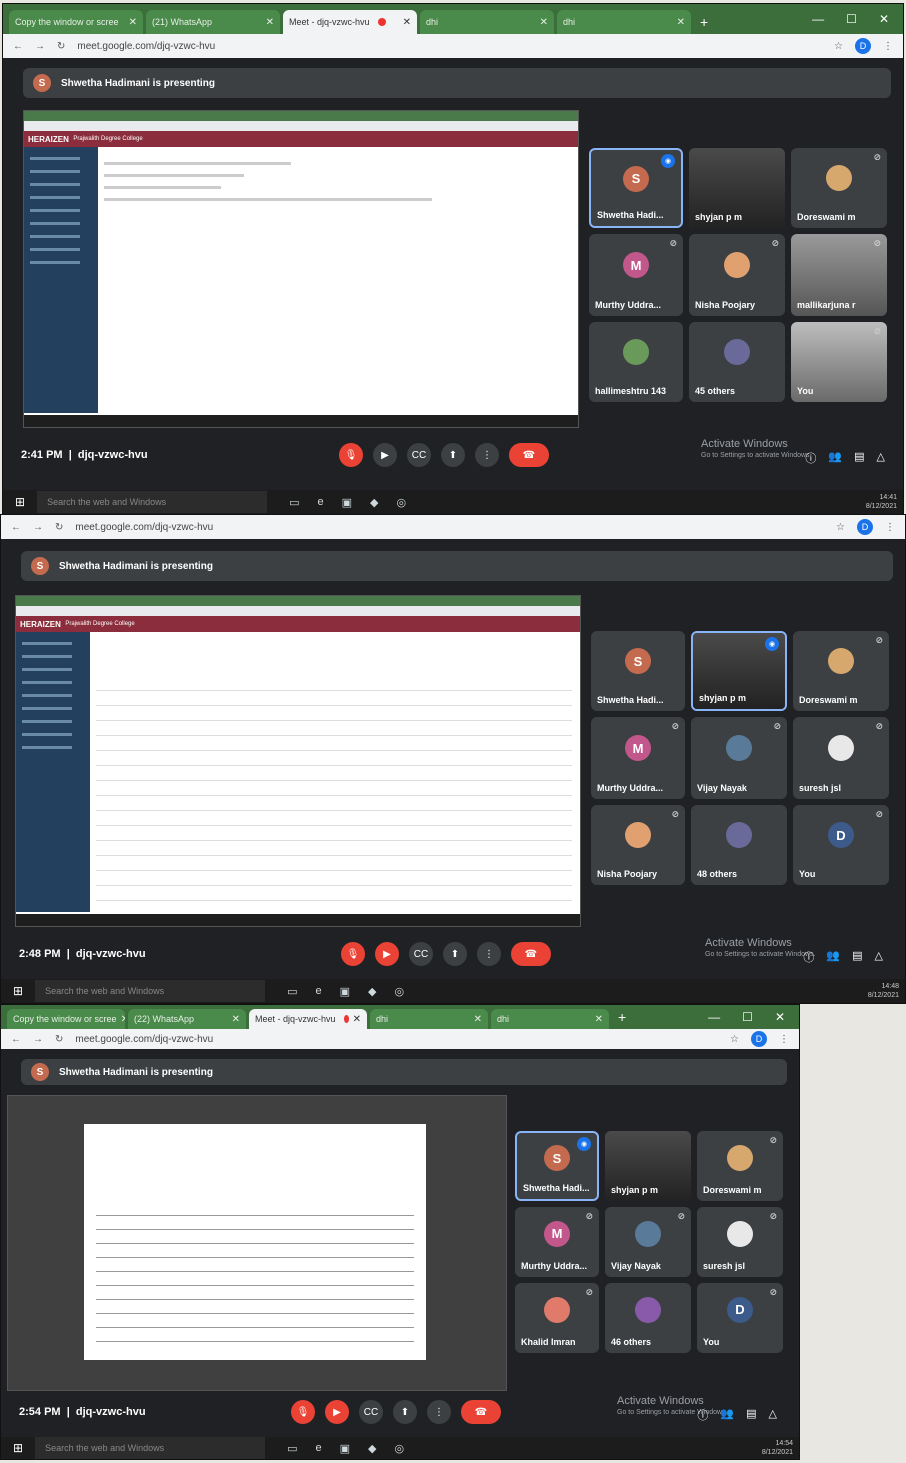 This screenshot has width=906, height=1463. What do you see at coordinates (636, 362) in the screenshot?
I see `participant-tile: hallimeshtru 143` at bounding box center [636, 362].